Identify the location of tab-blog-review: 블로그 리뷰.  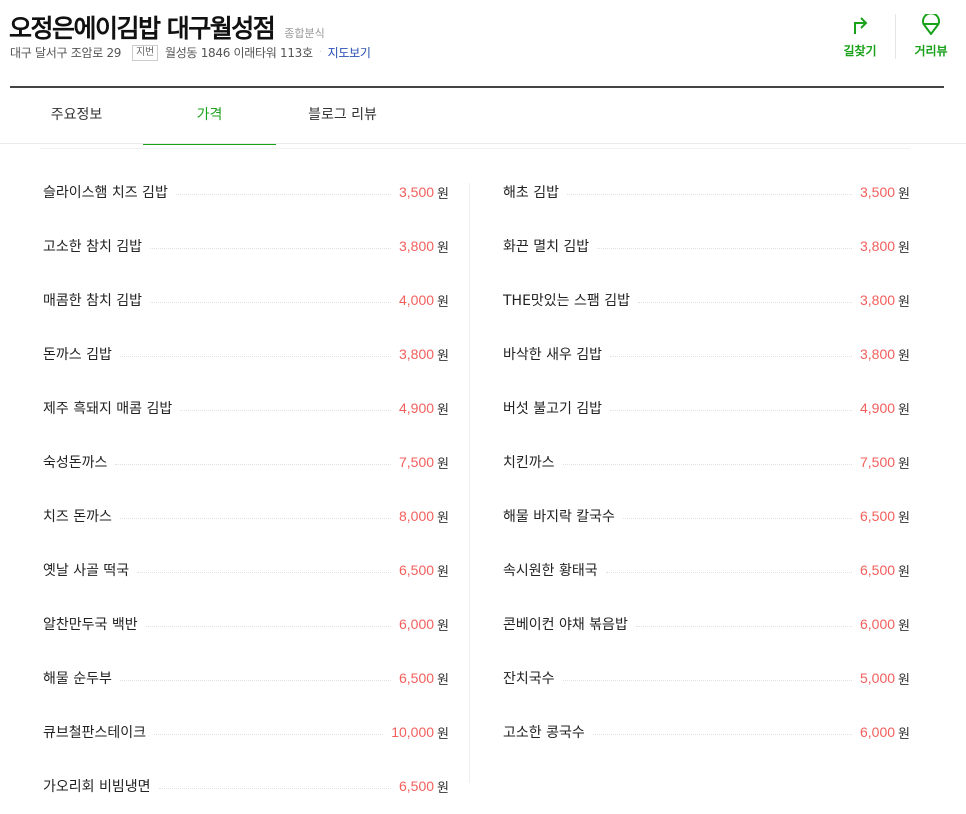
(342, 115).